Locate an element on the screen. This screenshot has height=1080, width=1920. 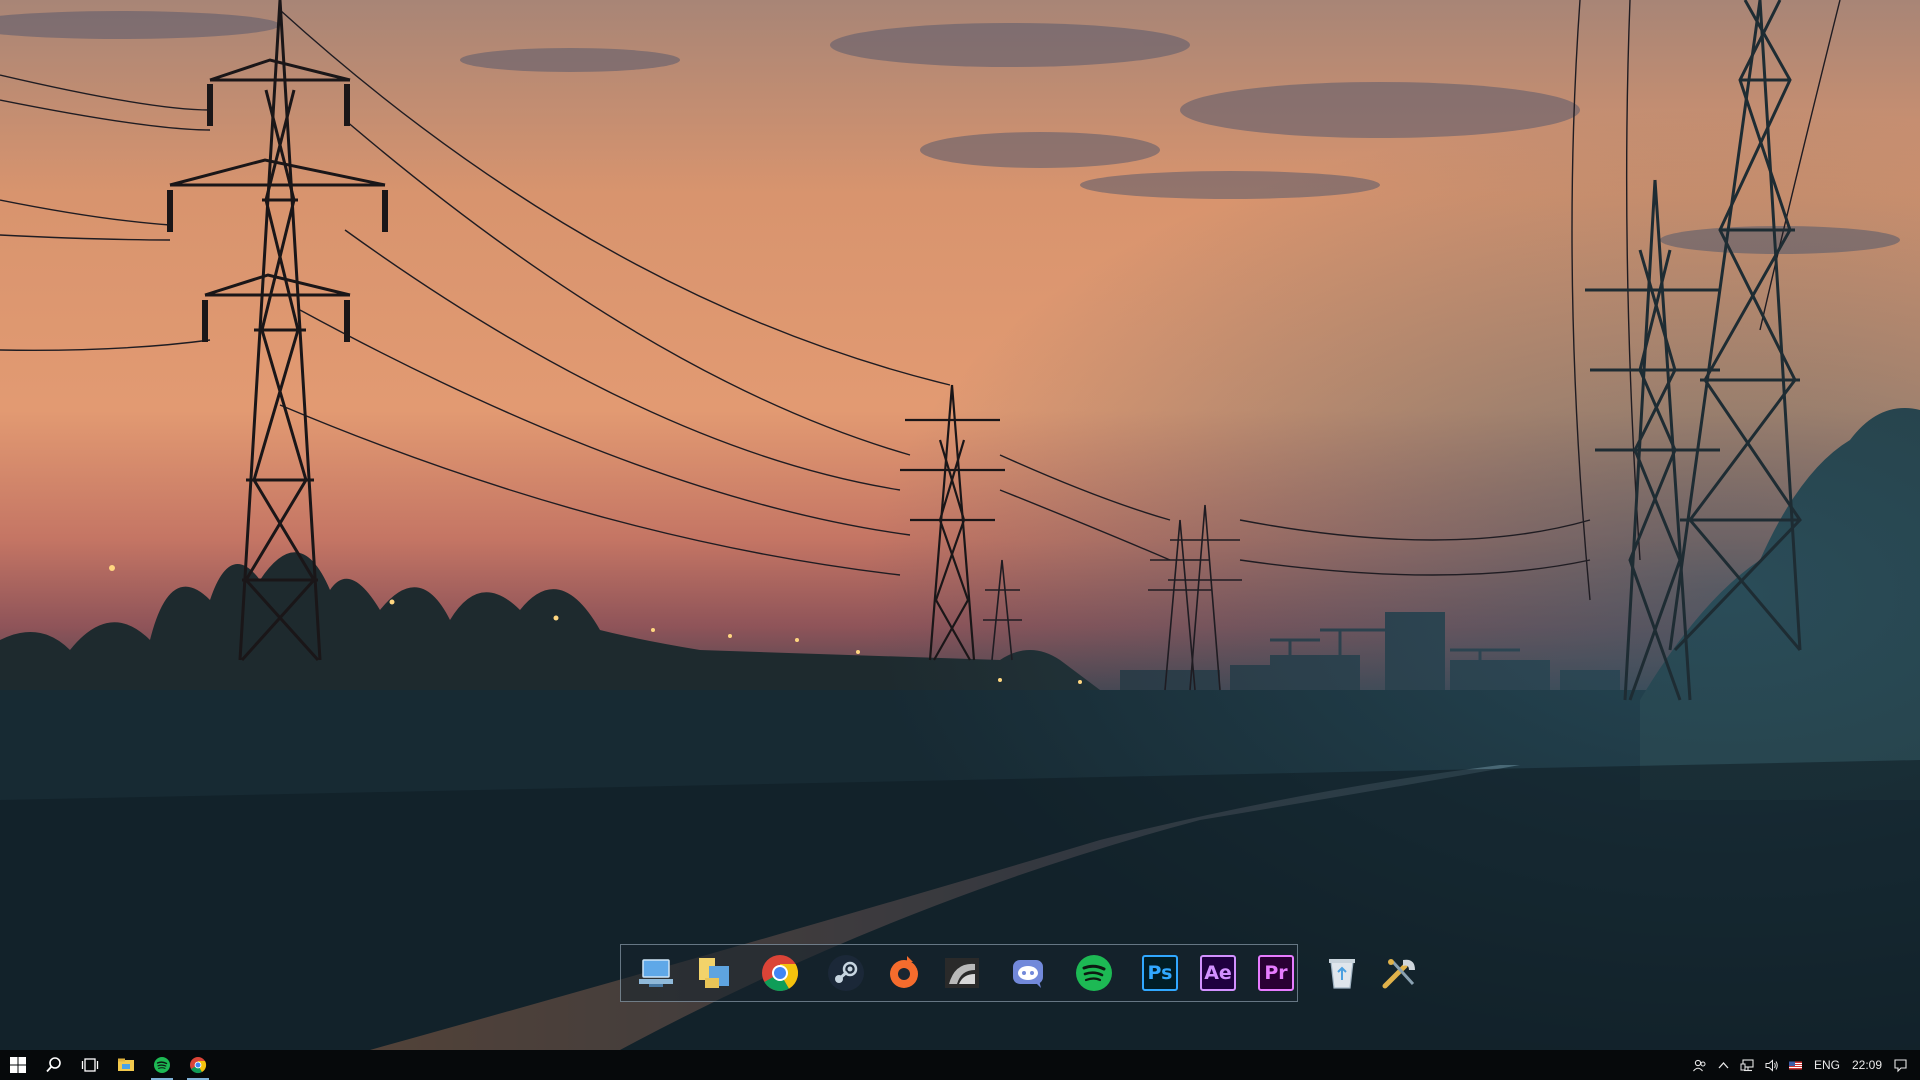
windows-start-button is located at coordinates (18, 1065).